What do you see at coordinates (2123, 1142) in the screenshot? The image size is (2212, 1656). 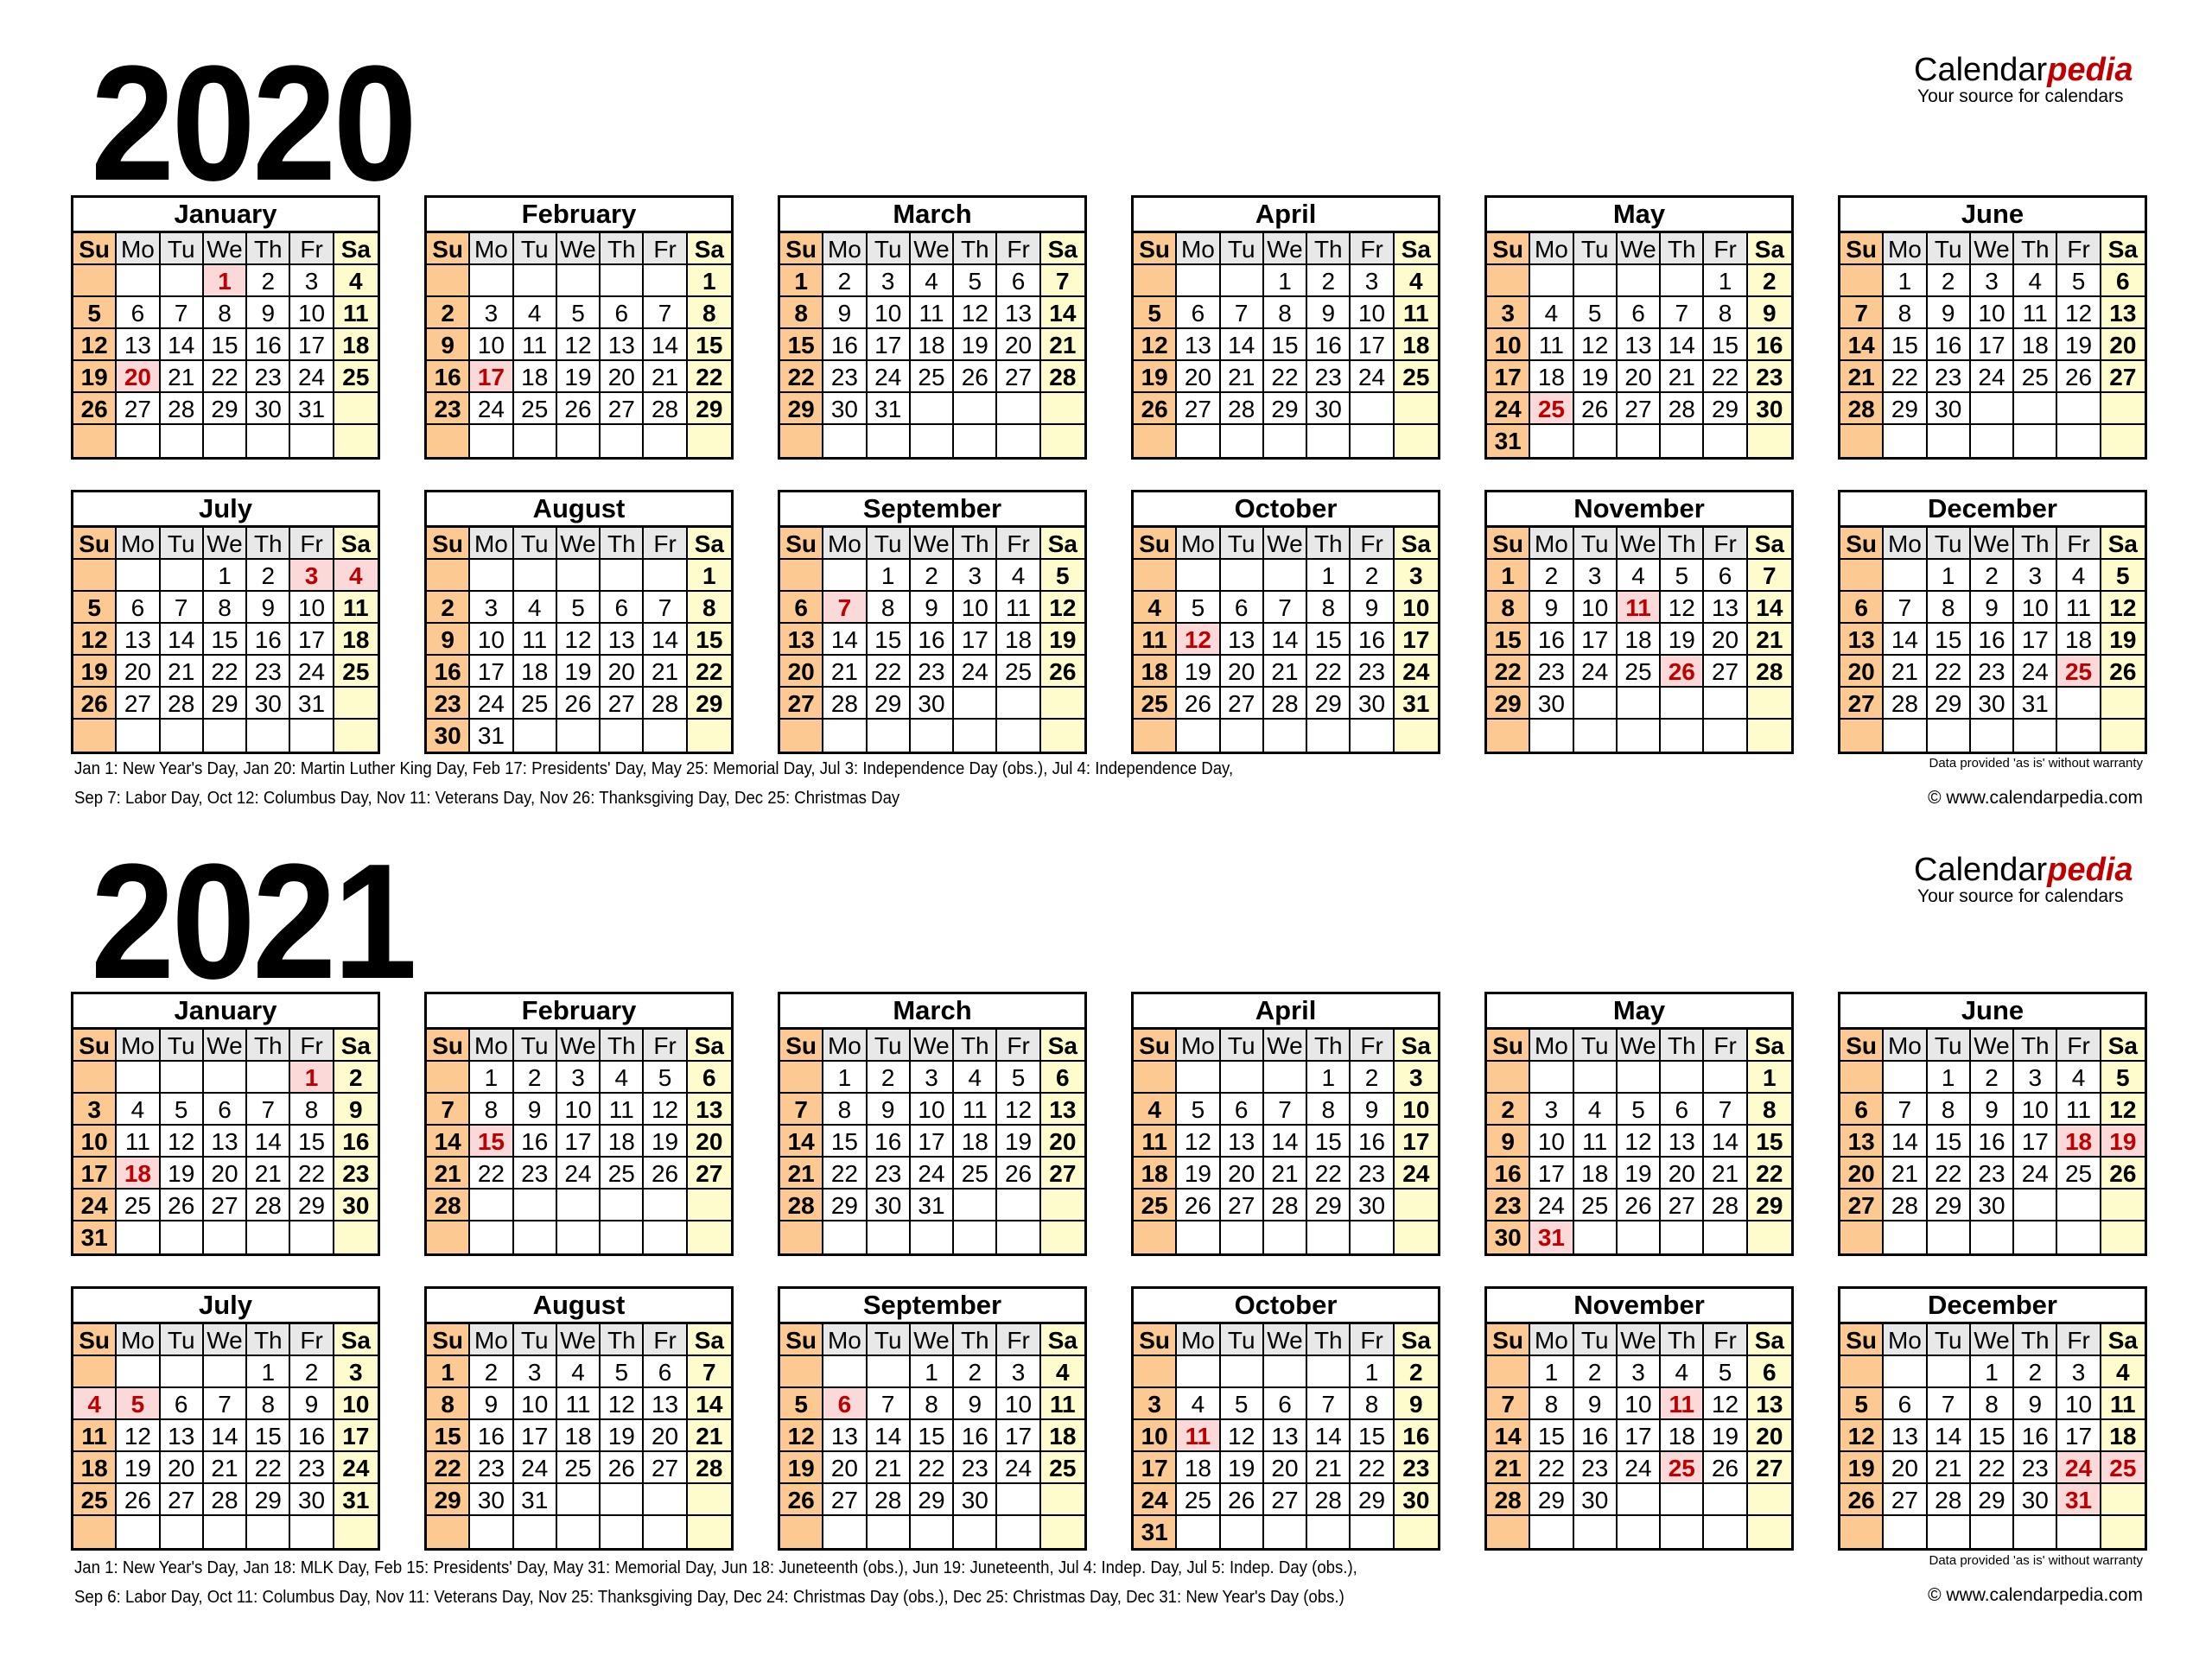 I see `holiday-day-cell: 19` at bounding box center [2123, 1142].